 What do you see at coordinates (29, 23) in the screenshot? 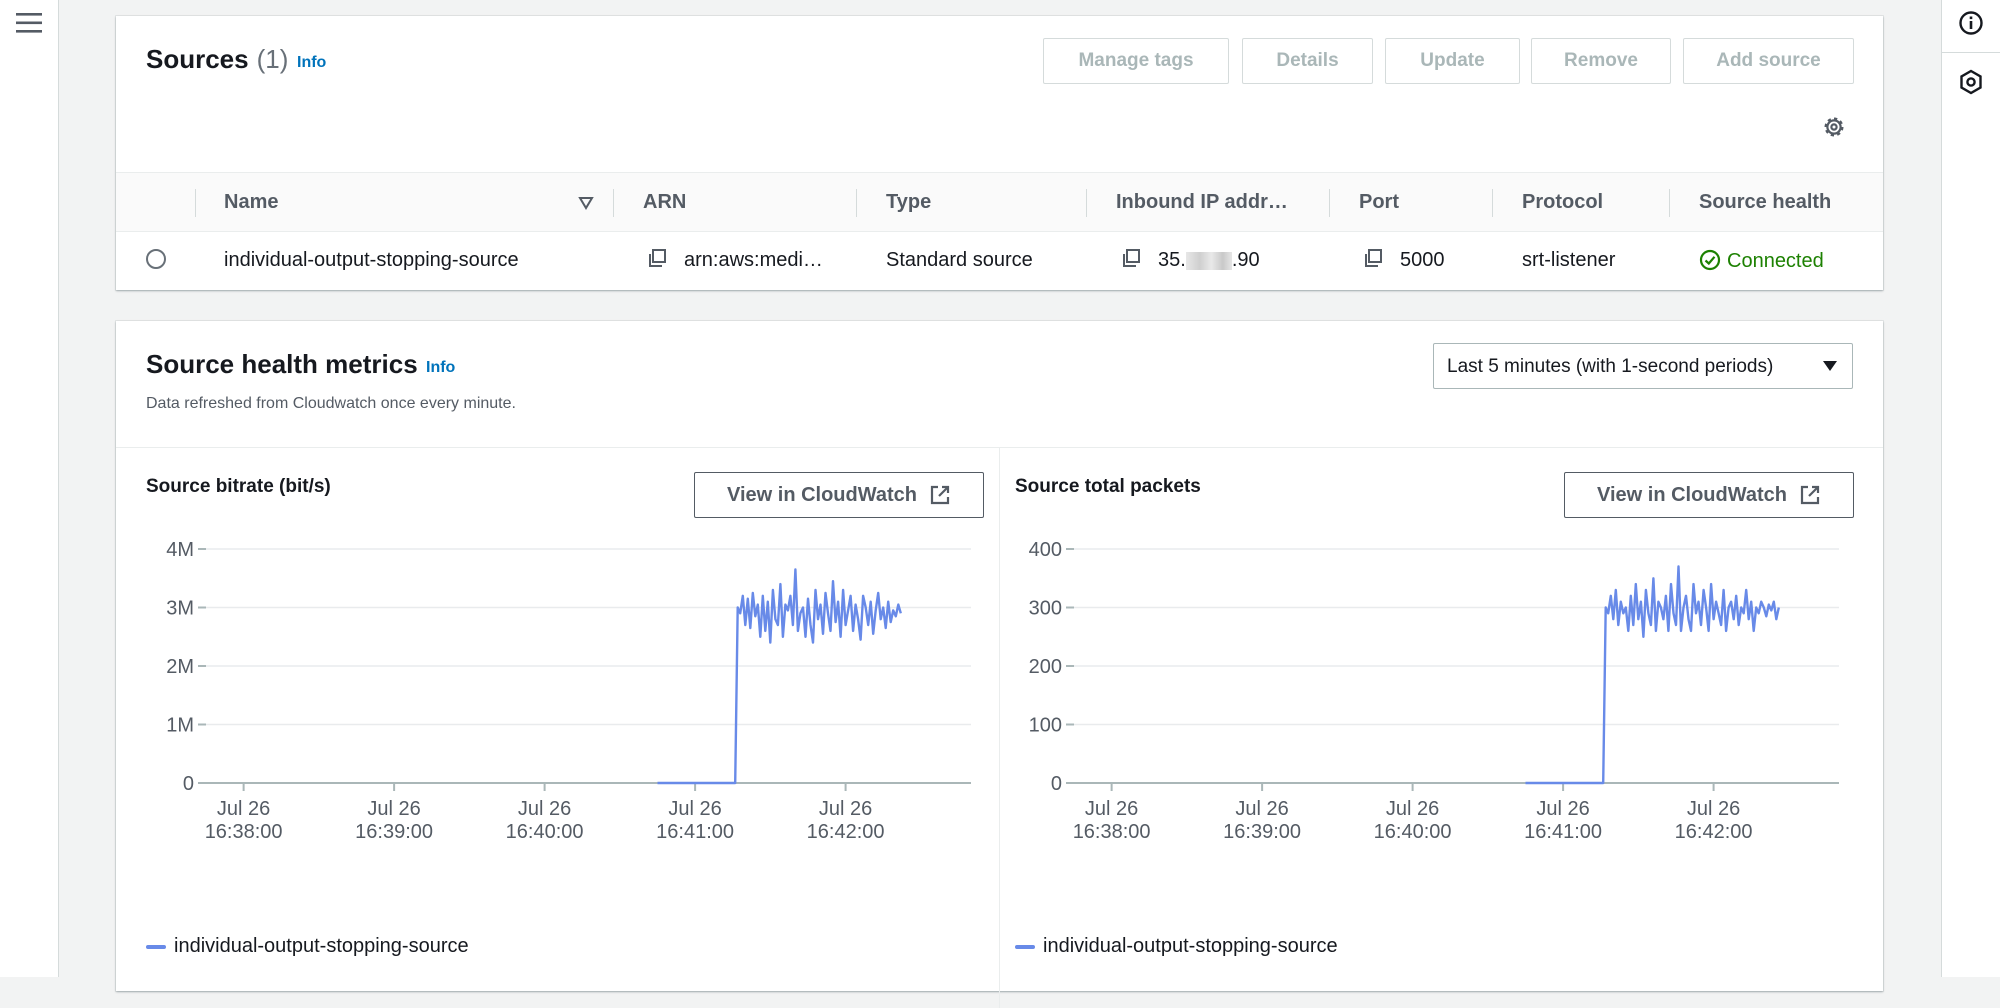
I see `menu-icon` at bounding box center [29, 23].